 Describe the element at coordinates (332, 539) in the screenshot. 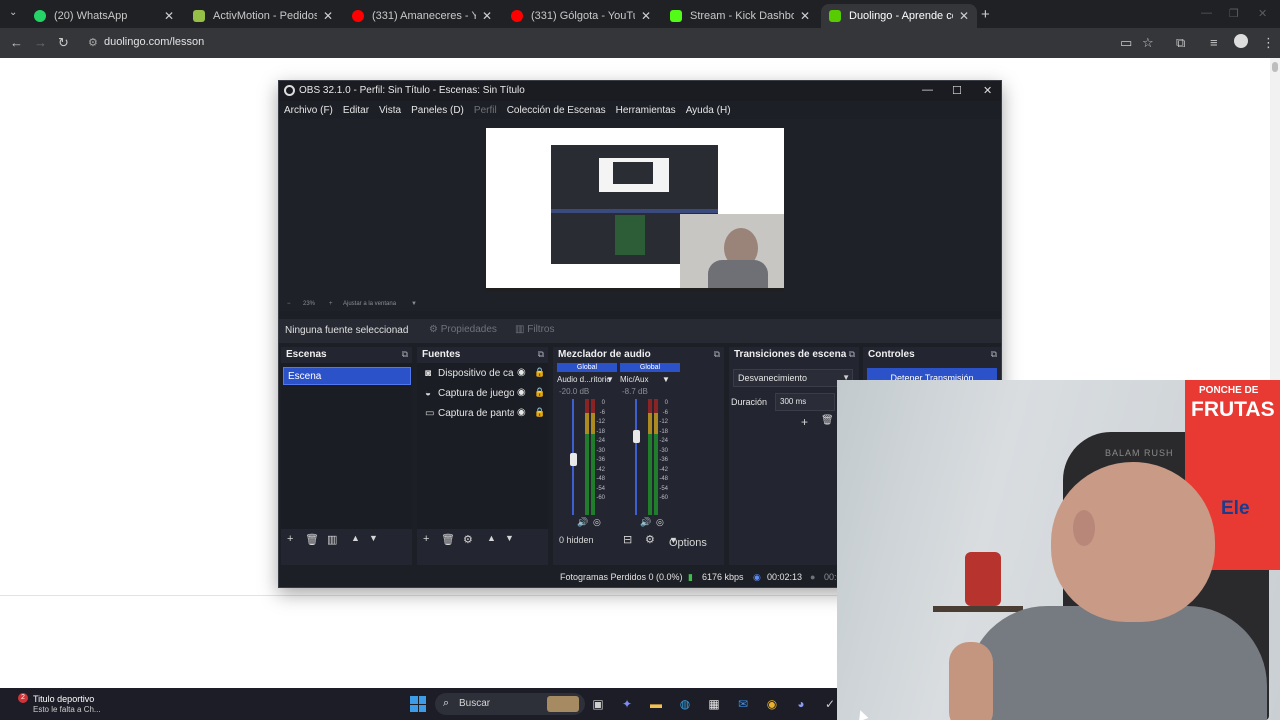

I see `filter-icon: ▥` at that location.